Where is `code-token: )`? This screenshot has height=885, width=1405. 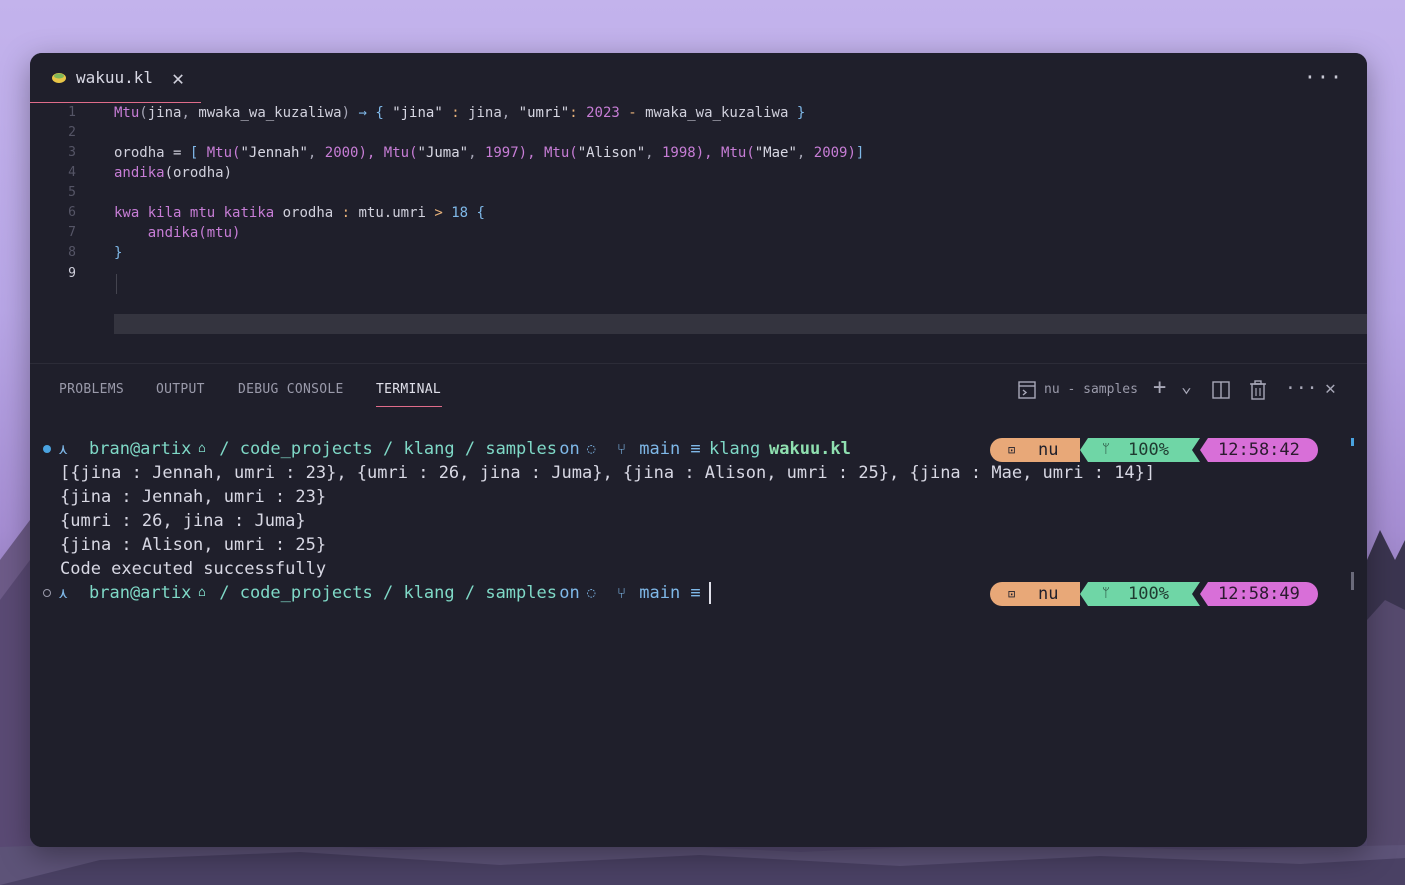 code-token: ) is located at coordinates (350, 113).